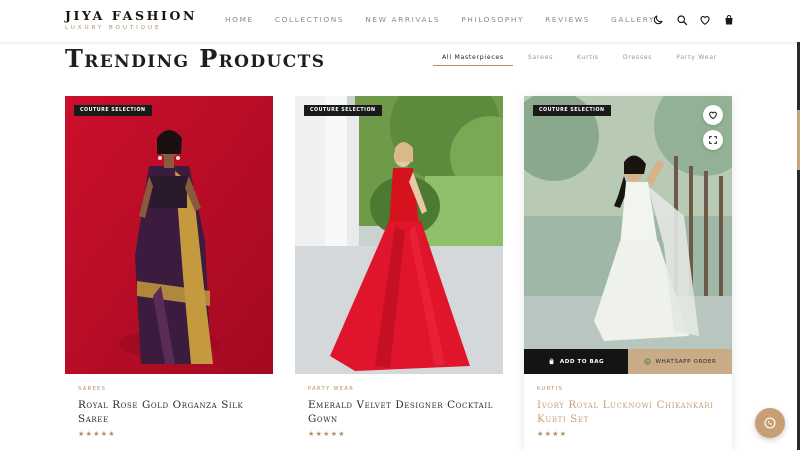  I want to click on whatsapp-order-button: WHATSAPP ORDER, so click(680, 361).